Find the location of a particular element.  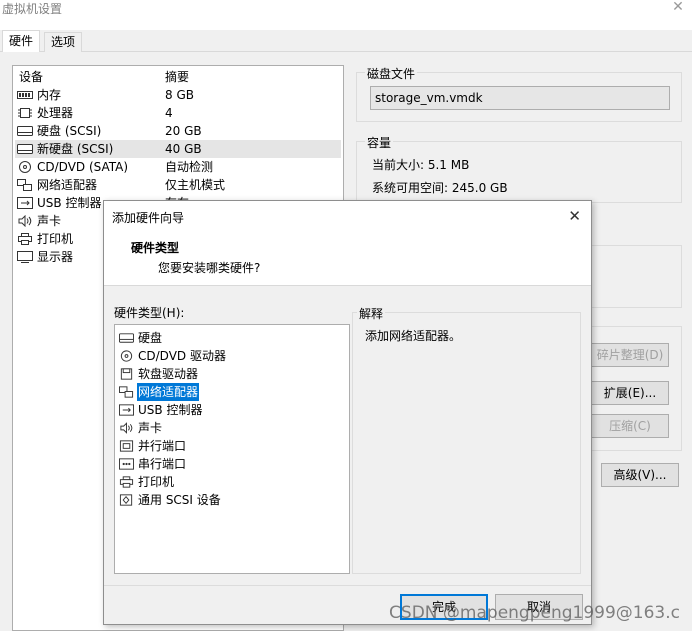

explanation-group: 解释 添加网络适配器。 is located at coordinates (466, 439).